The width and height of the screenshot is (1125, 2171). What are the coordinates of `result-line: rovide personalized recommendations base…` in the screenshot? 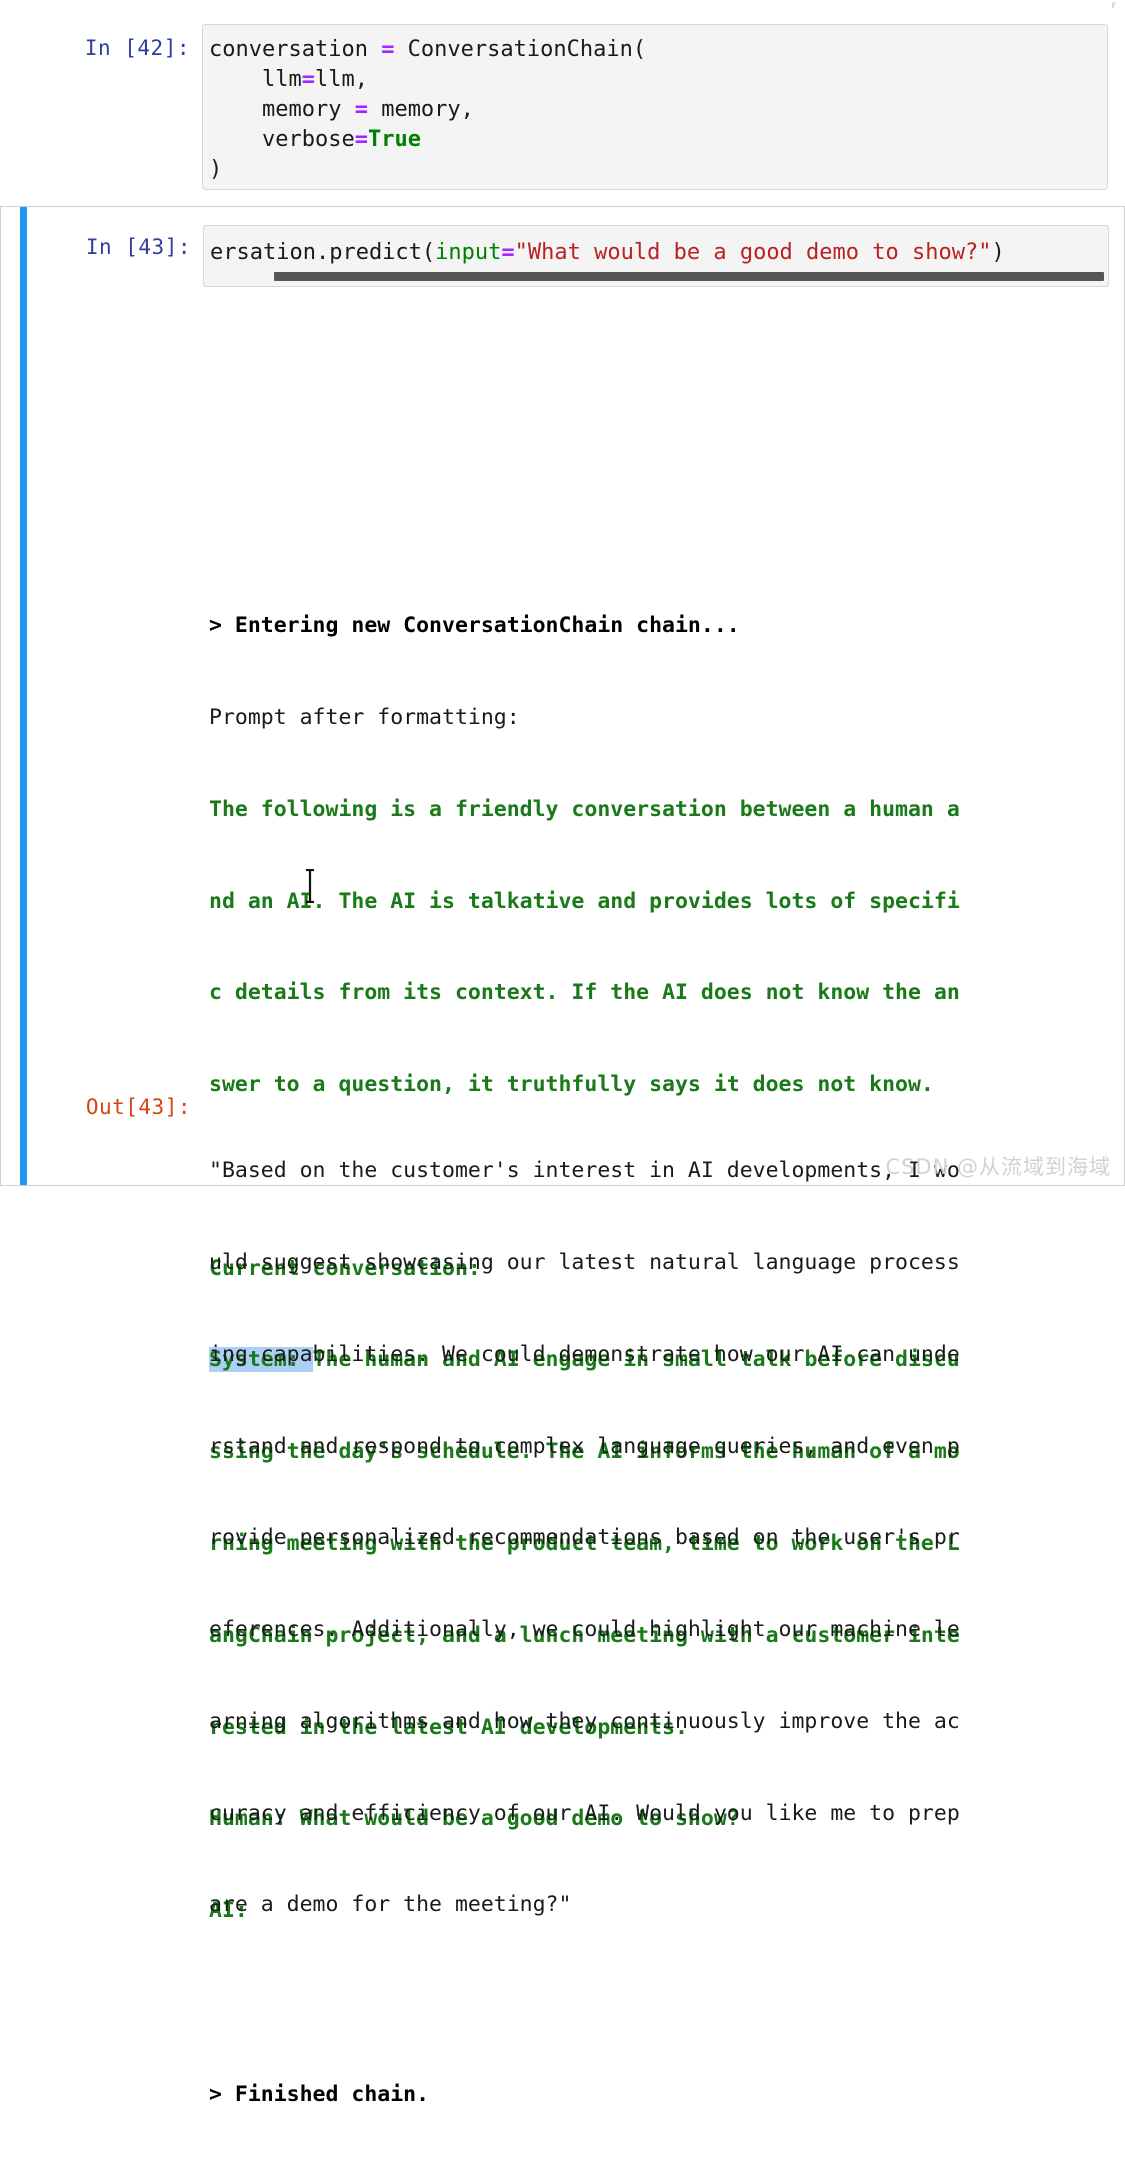 It's located at (584, 1538).